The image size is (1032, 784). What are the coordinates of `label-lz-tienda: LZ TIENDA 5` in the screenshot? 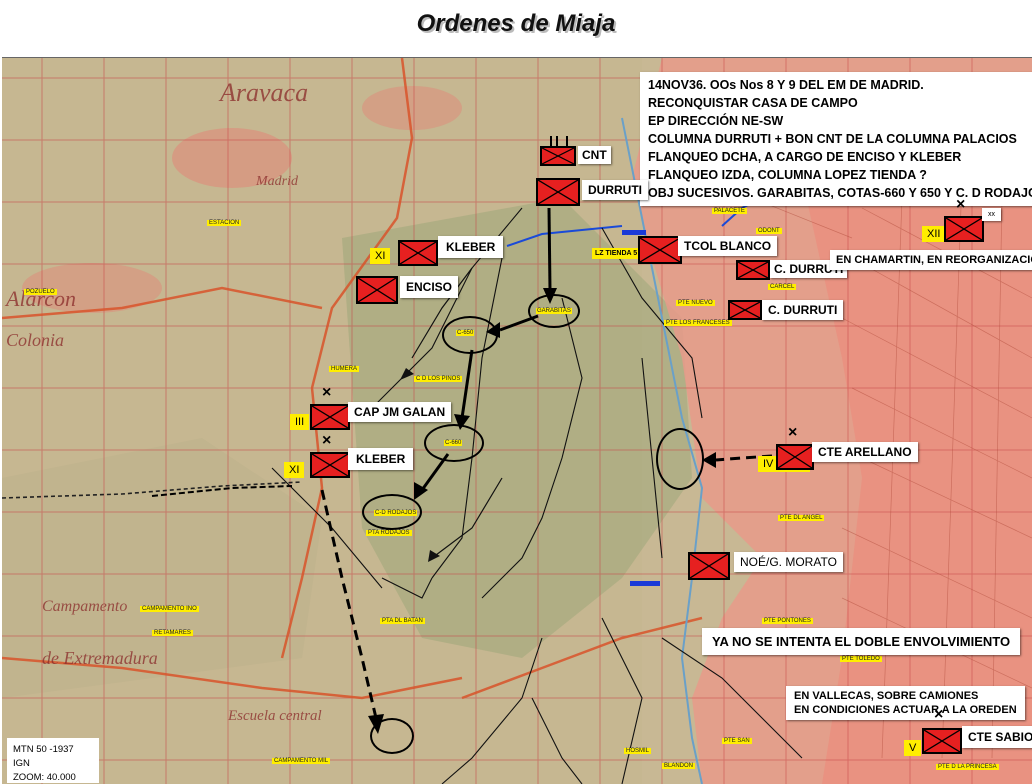 It's located at (616, 253).